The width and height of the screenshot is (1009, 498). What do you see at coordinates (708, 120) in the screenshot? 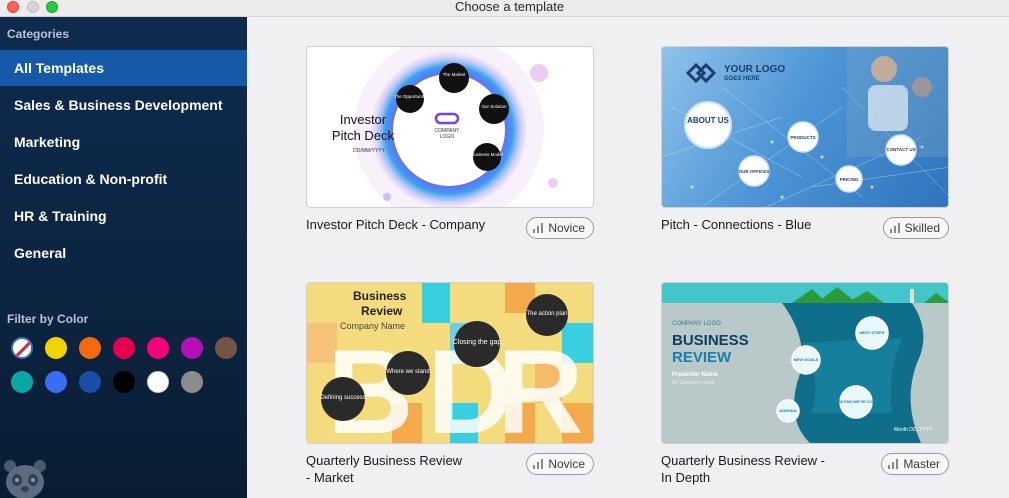
I see `about-us-label: ABOUT US` at bounding box center [708, 120].